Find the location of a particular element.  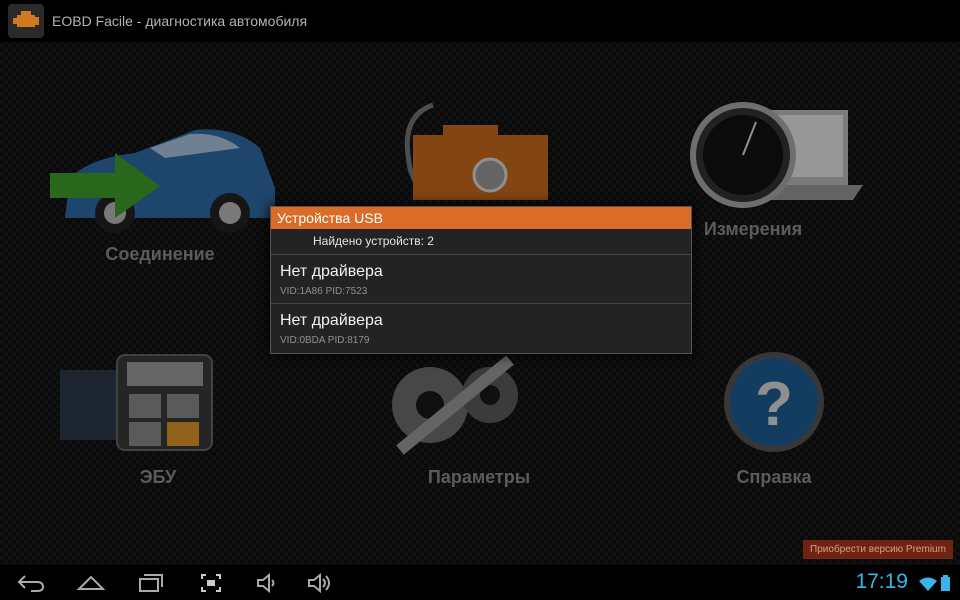

wifi-icon is located at coordinates (928, 584).